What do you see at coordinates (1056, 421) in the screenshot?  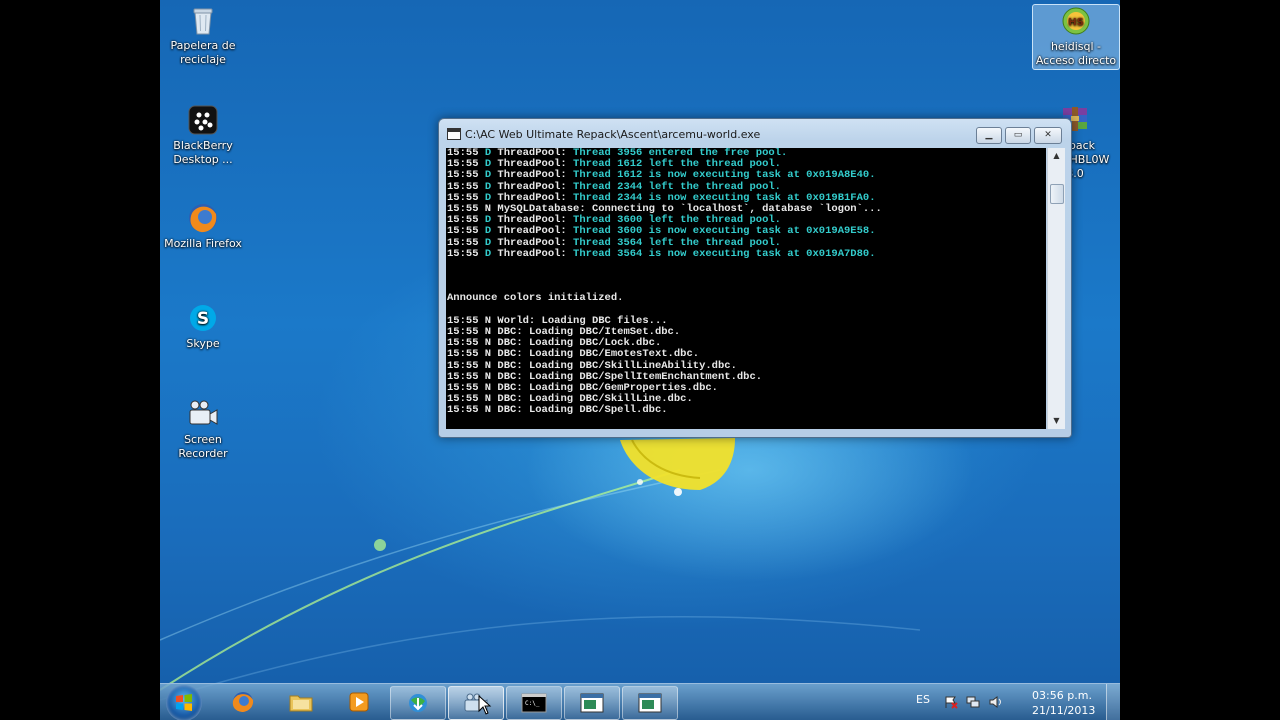 I see `scroll-down-arrow-icon: ▼` at bounding box center [1056, 421].